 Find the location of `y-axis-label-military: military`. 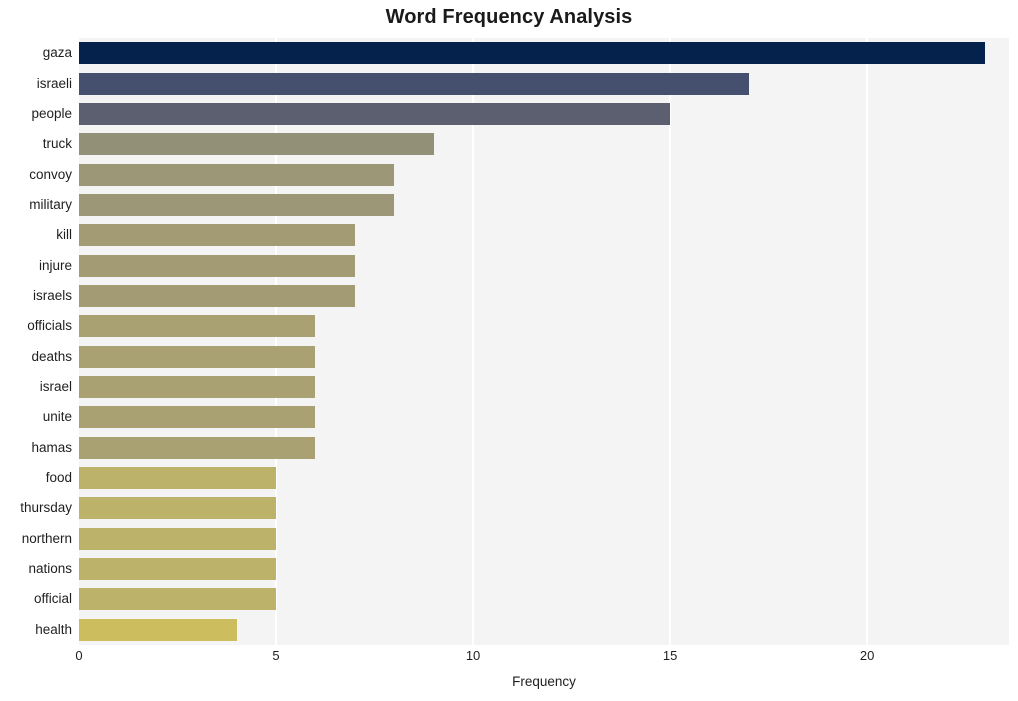

y-axis-label-military: military is located at coordinates (50, 204).